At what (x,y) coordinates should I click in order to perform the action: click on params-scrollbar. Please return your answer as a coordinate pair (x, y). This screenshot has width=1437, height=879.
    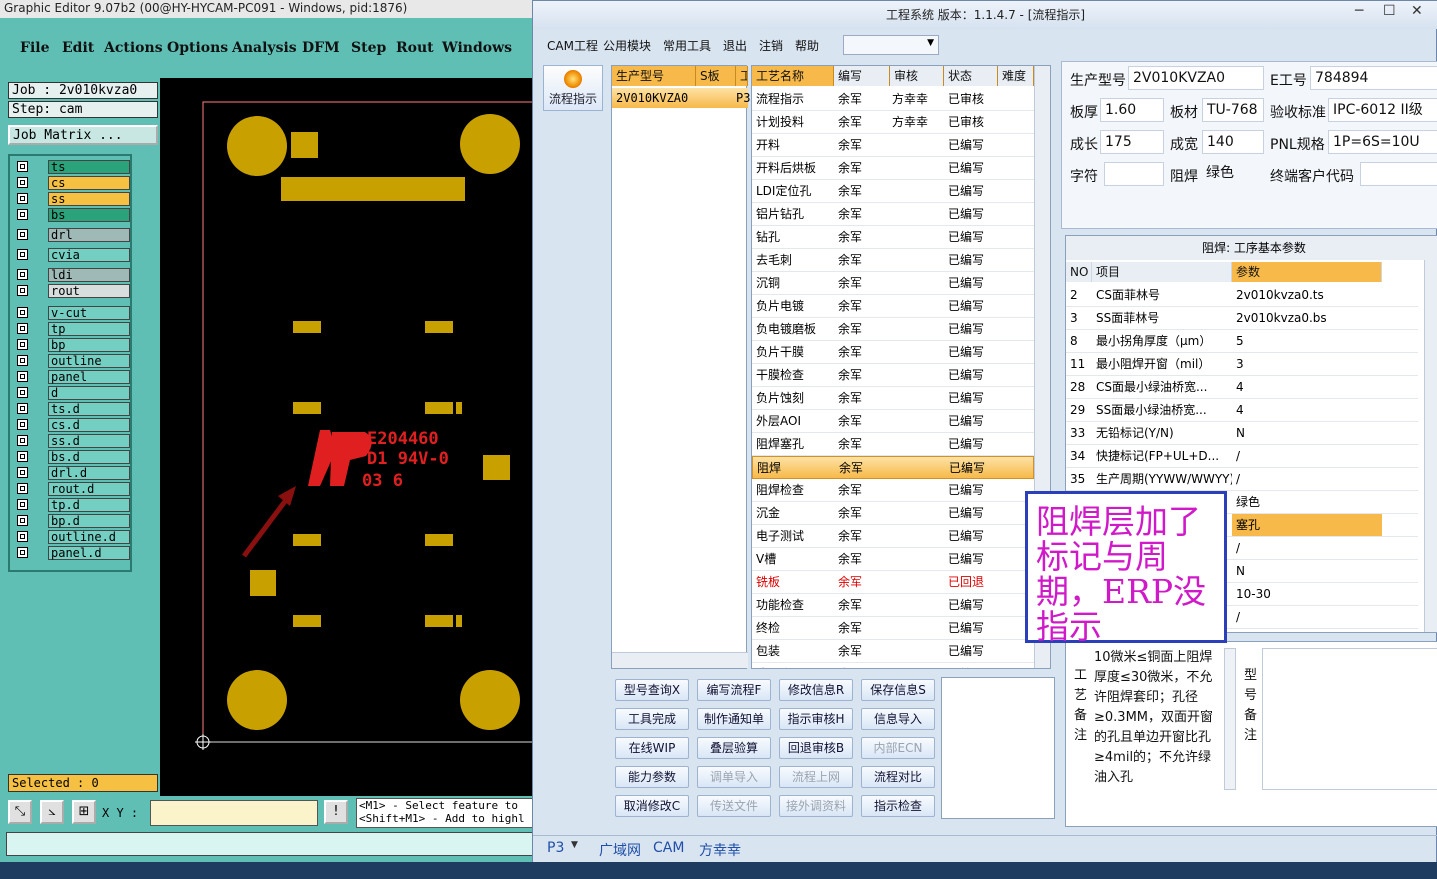
    Looking at the image, I should click on (1430, 446).